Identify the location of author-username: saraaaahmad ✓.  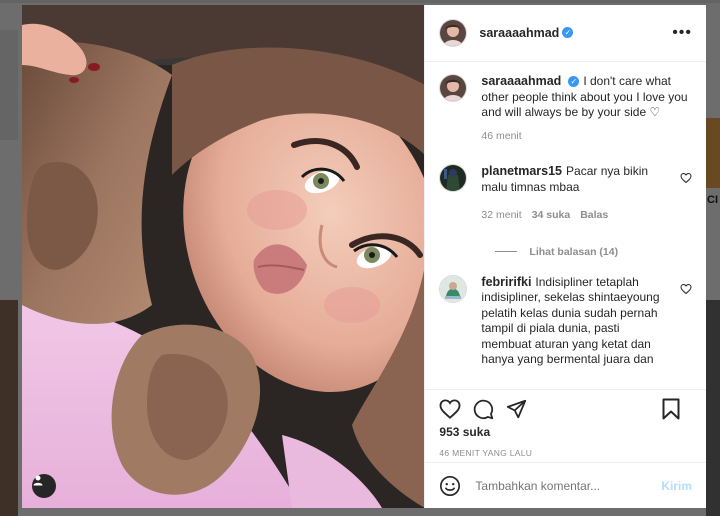
(526, 33).